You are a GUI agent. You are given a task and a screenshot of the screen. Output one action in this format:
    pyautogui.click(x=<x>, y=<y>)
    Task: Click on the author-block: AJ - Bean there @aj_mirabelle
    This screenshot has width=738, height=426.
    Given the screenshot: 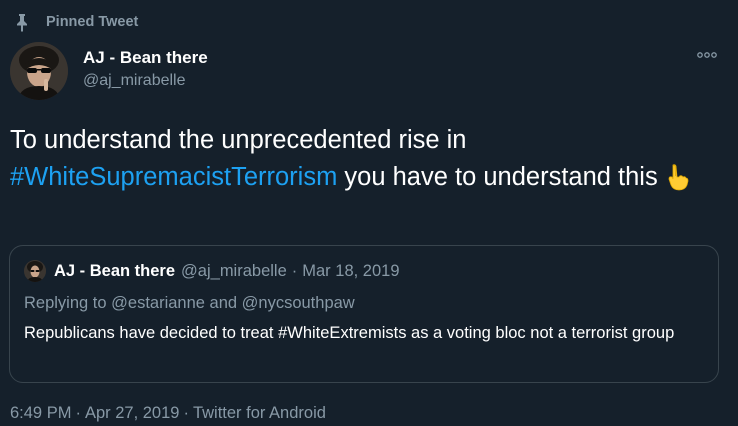 What is the action you would take?
    pyautogui.click(x=145, y=69)
    